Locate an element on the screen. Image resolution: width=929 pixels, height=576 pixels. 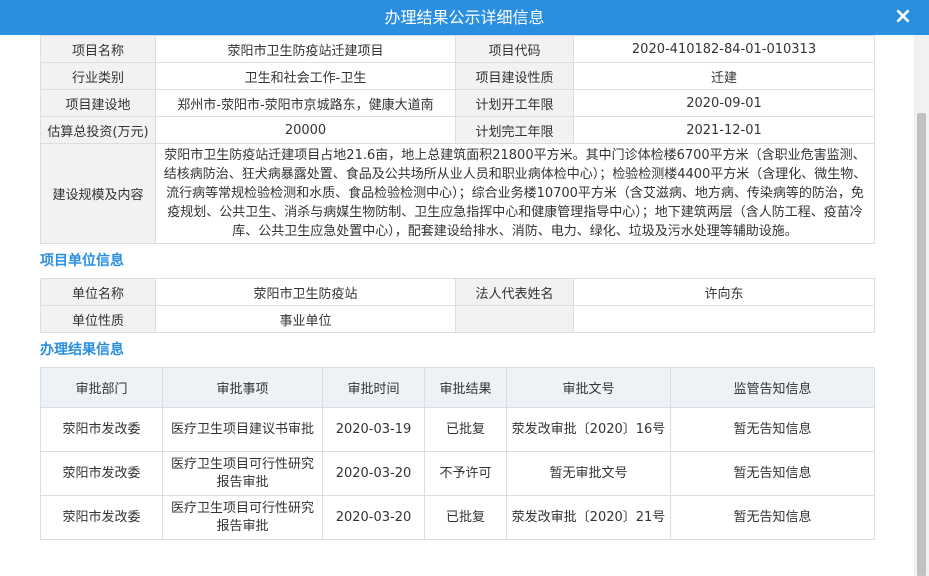
header-time: 审批时间 is located at coordinates (373, 387).